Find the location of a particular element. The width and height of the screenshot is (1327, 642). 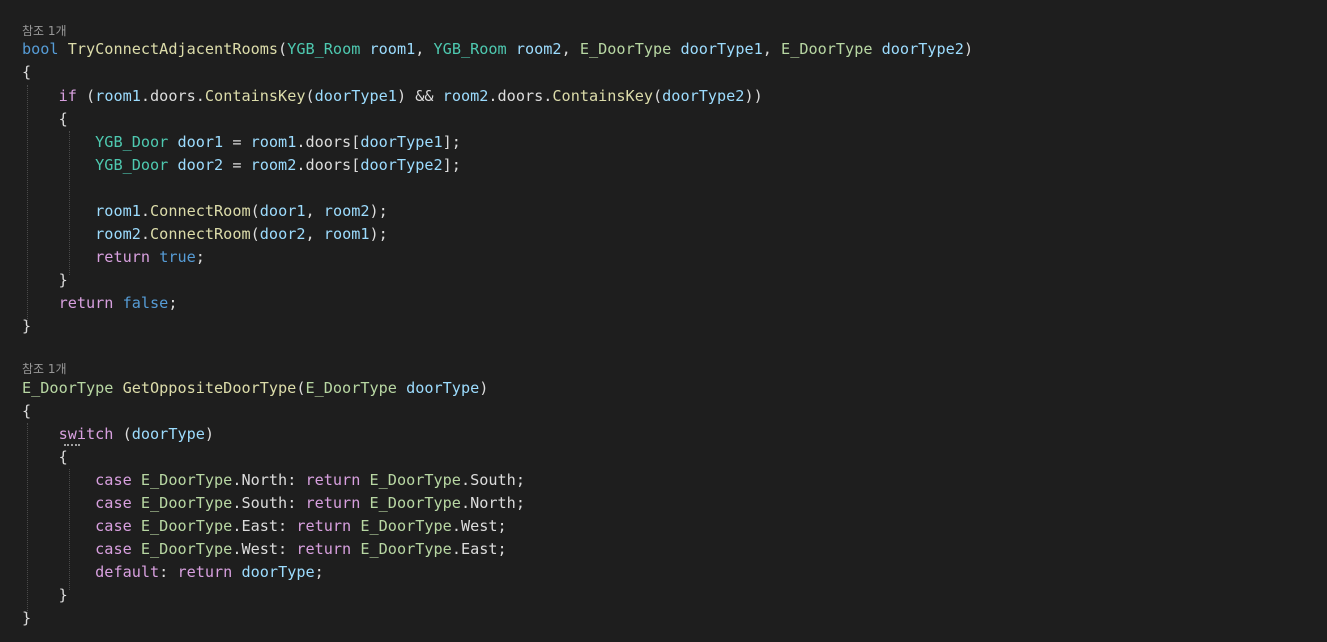

code-token: ContainsKey is located at coordinates (255, 96).